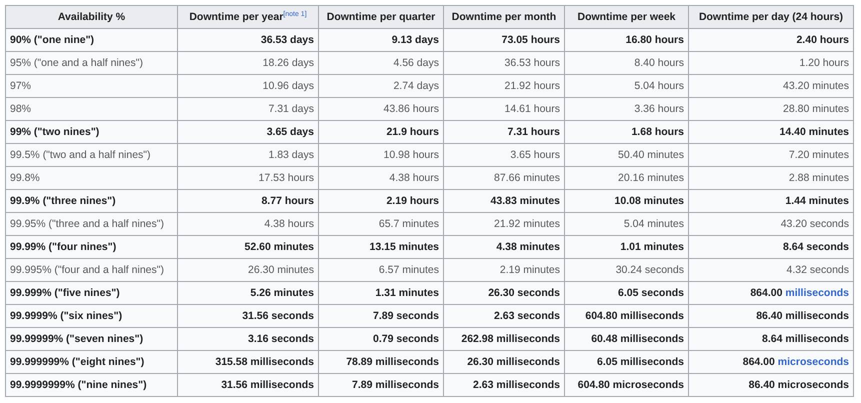 The width and height of the screenshot is (861, 403). What do you see at coordinates (771, 201) in the screenshot?
I see `table-cell: 1.44 minutes` at bounding box center [771, 201].